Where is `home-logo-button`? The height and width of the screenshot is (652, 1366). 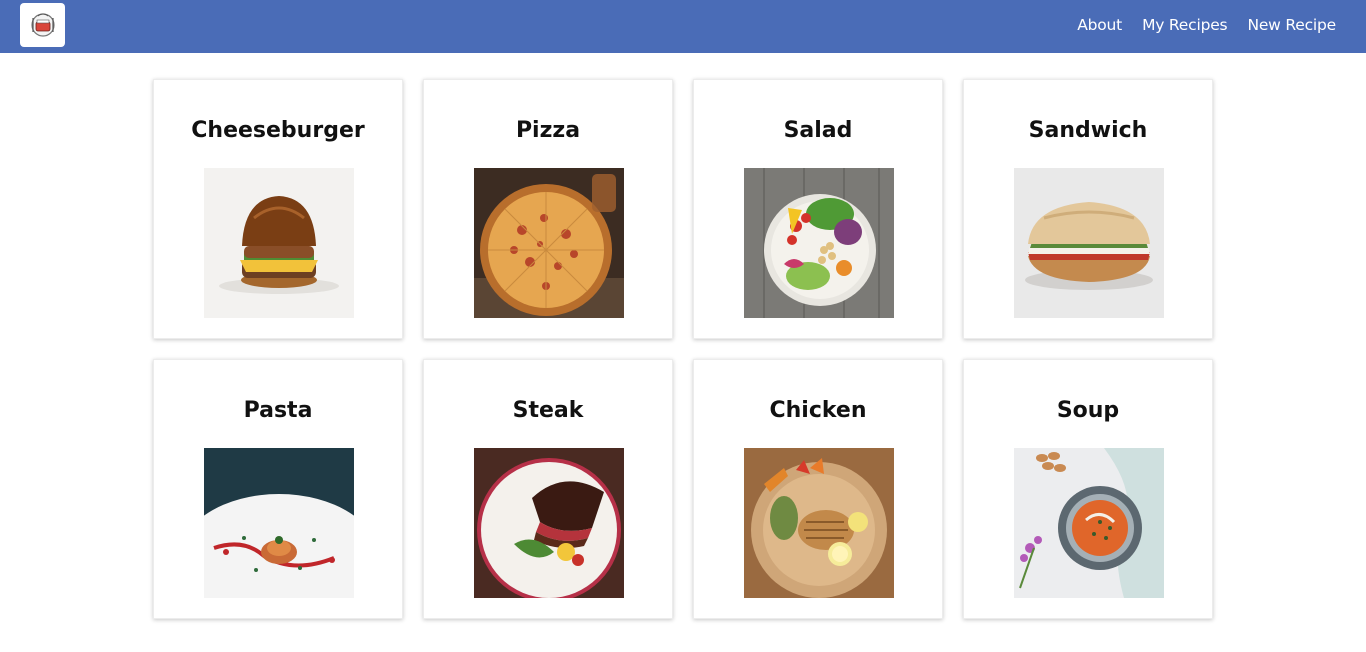
home-logo-button is located at coordinates (42, 25).